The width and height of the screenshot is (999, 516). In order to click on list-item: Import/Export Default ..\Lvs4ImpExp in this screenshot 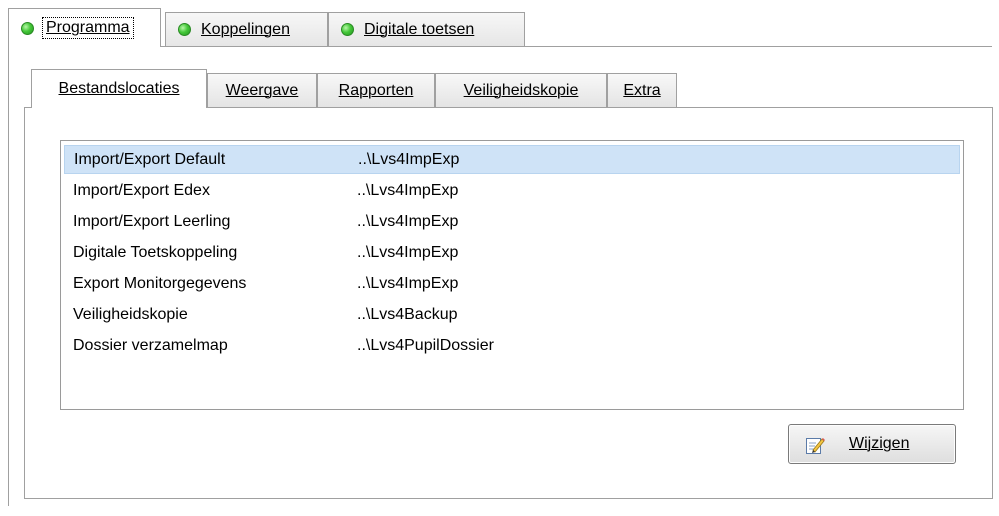, I will do `click(512, 159)`.